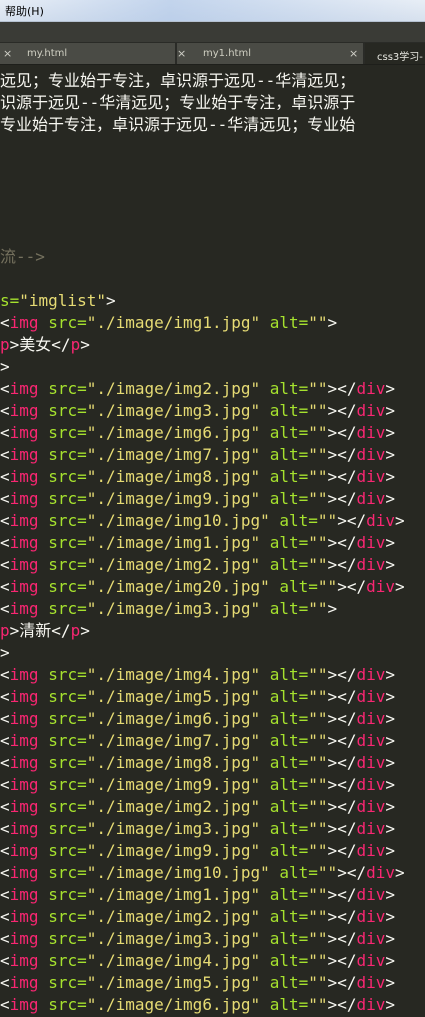  What do you see at coordinates (270, 53) in the screenshot?
I see `tab-my1-html: × my1.html ×` at bounding box center [270, 53].